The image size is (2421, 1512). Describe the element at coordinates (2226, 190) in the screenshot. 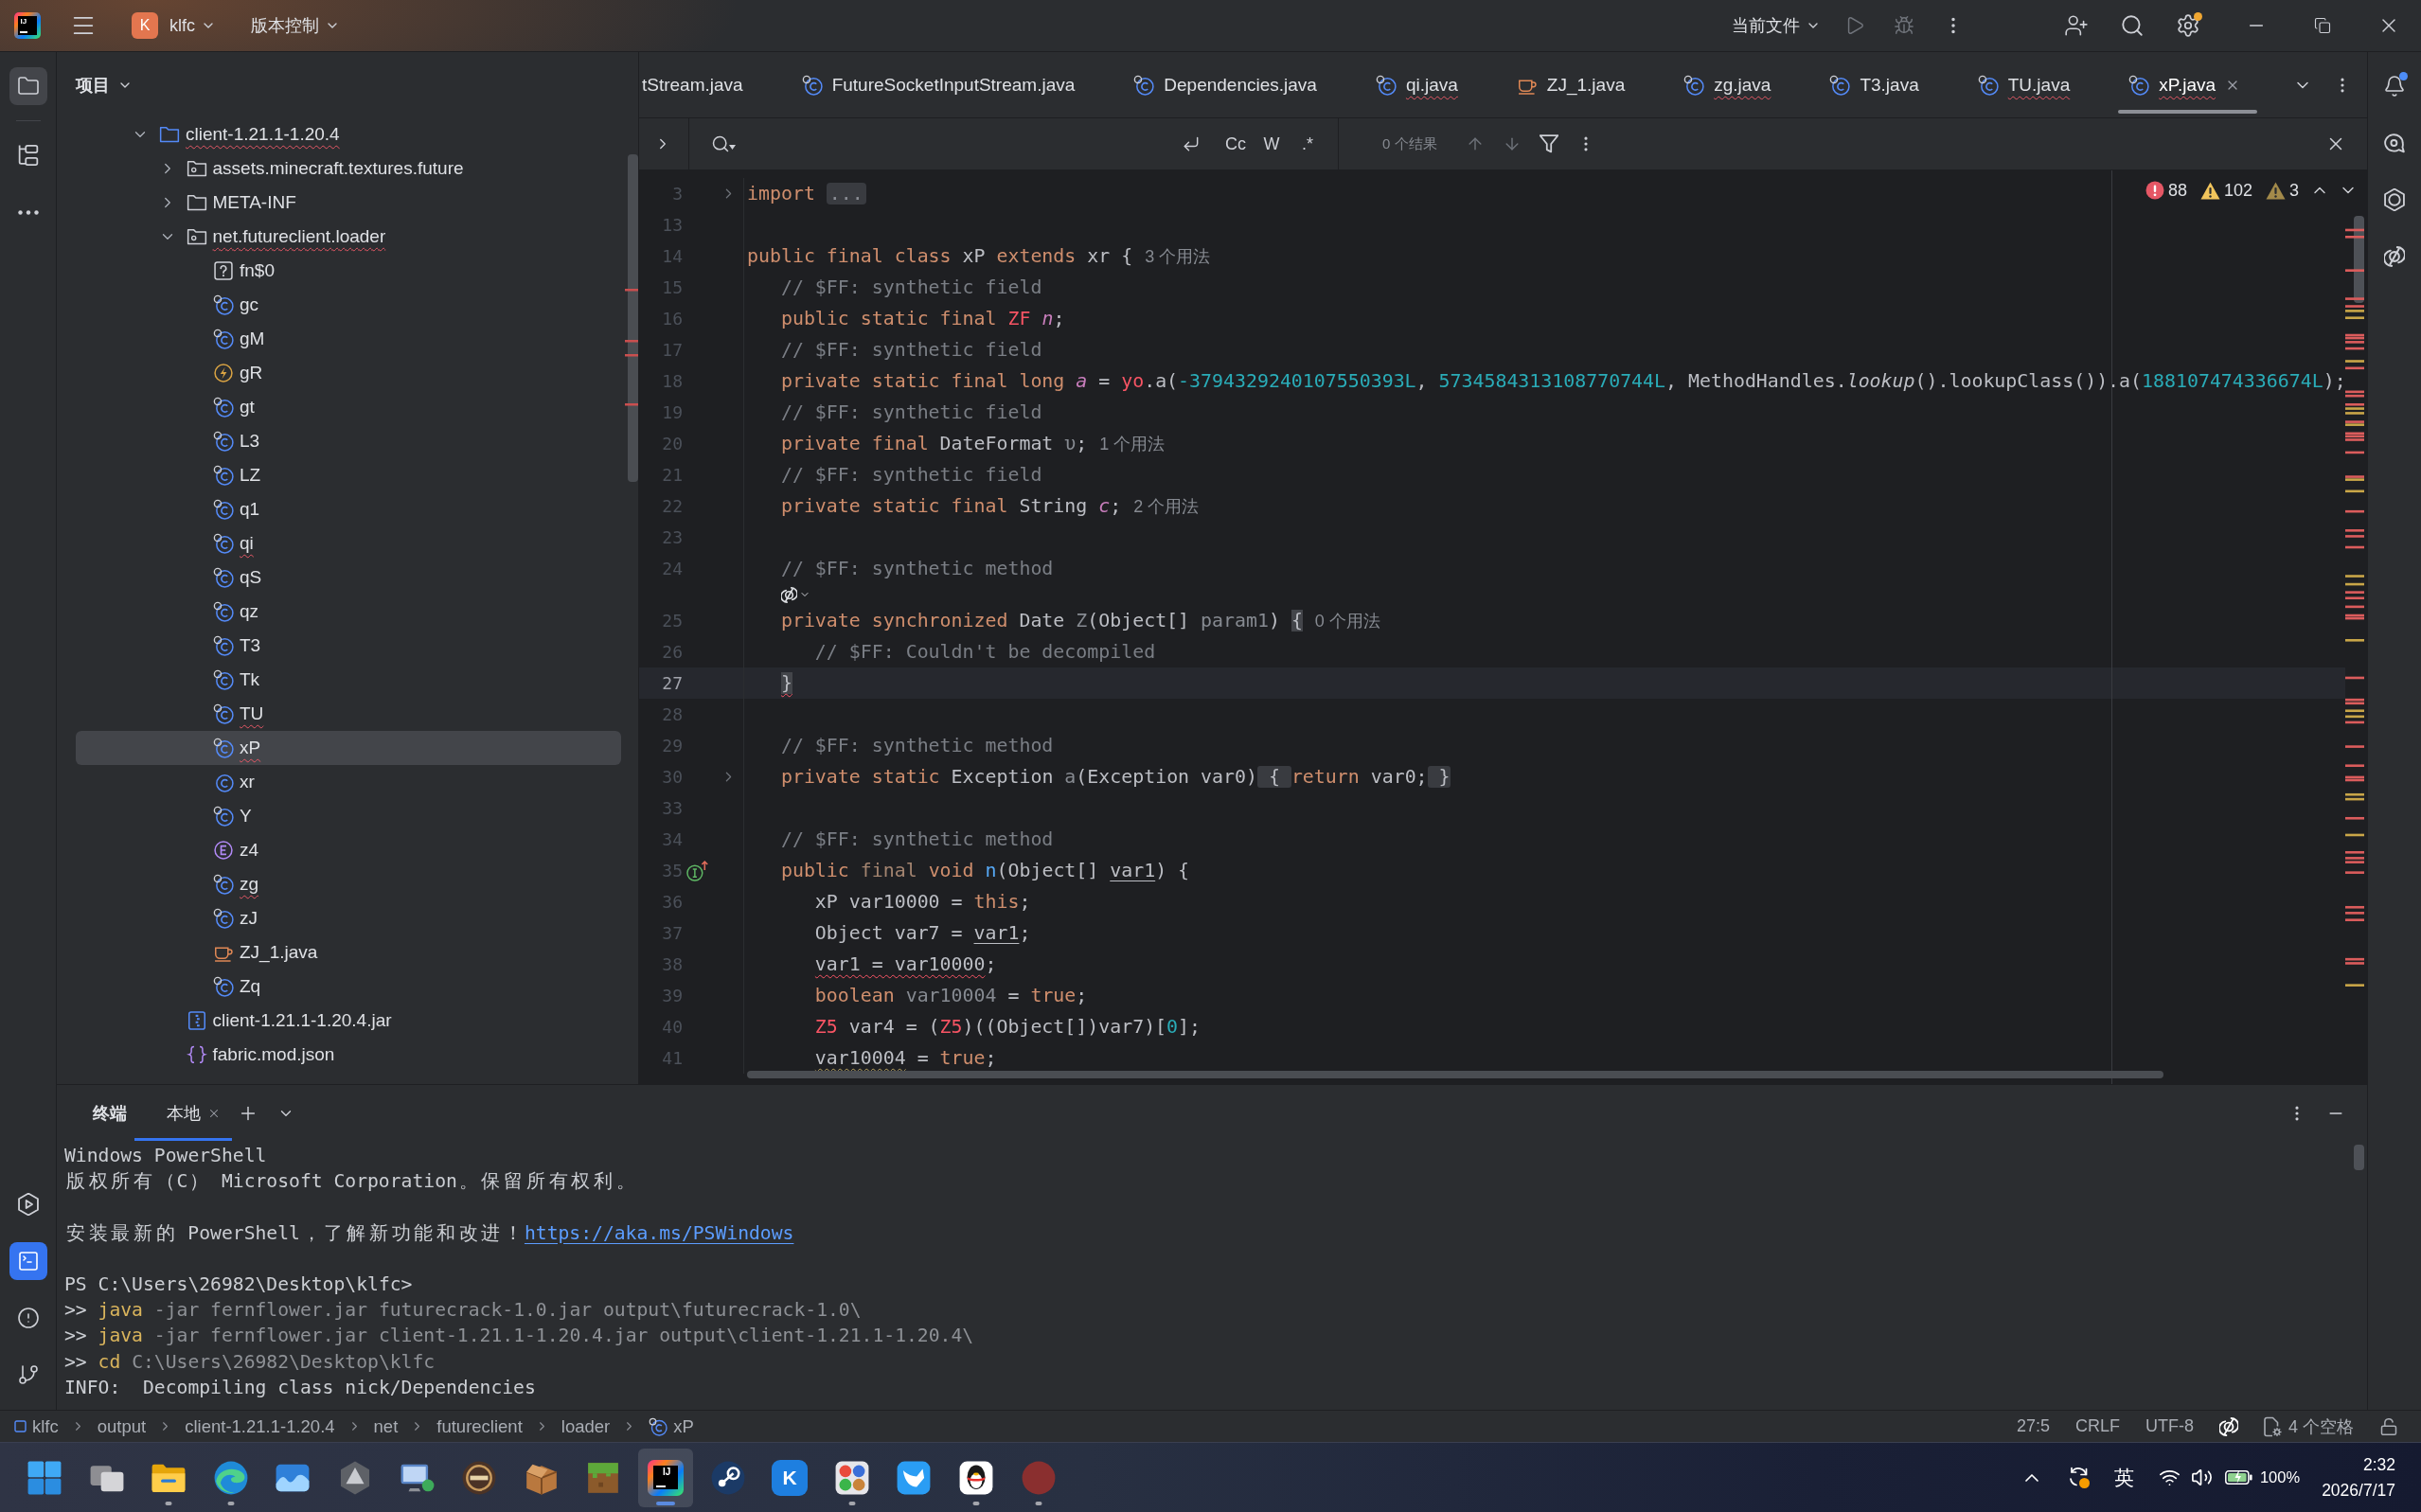

I see `warning-count: 102` at that location.